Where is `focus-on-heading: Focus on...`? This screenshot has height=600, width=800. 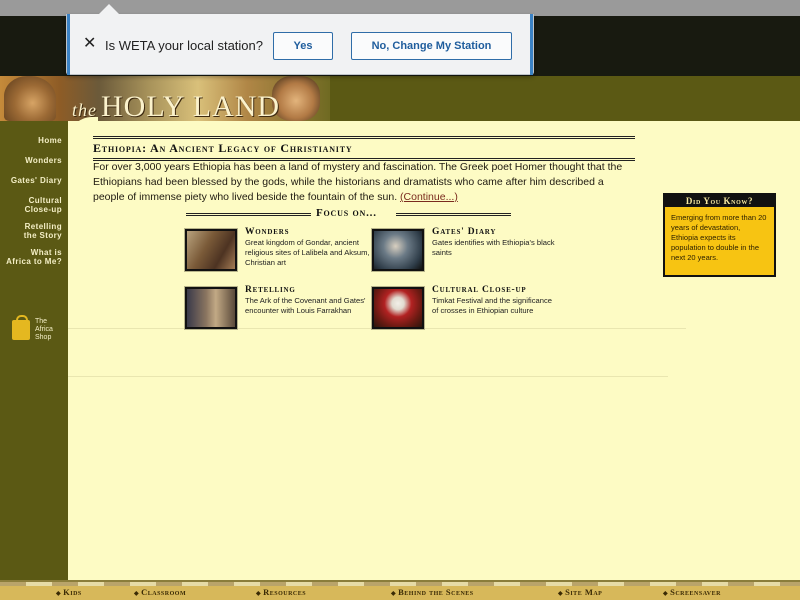
focus-on-heading: Focus on... is located at coordinates (348, 213).